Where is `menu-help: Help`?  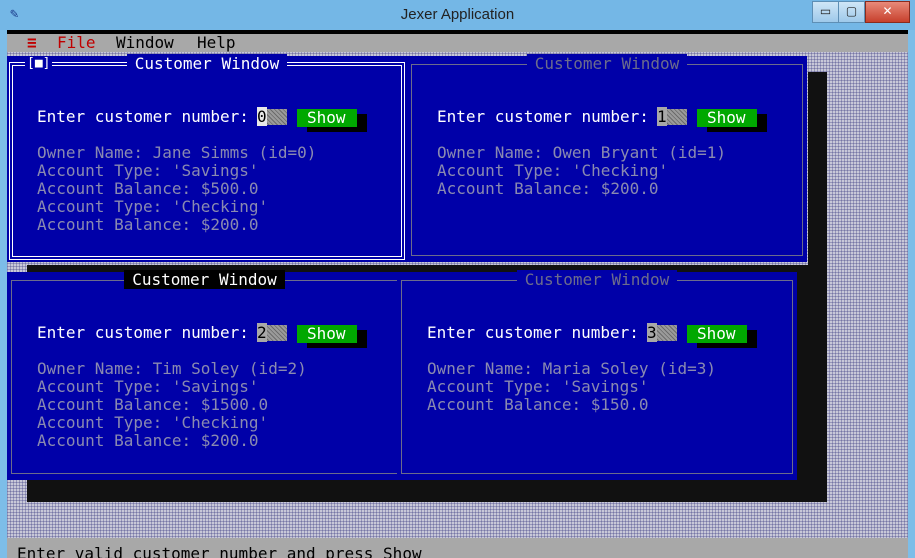 menu-help: Help is located at coordinates (216, 43).